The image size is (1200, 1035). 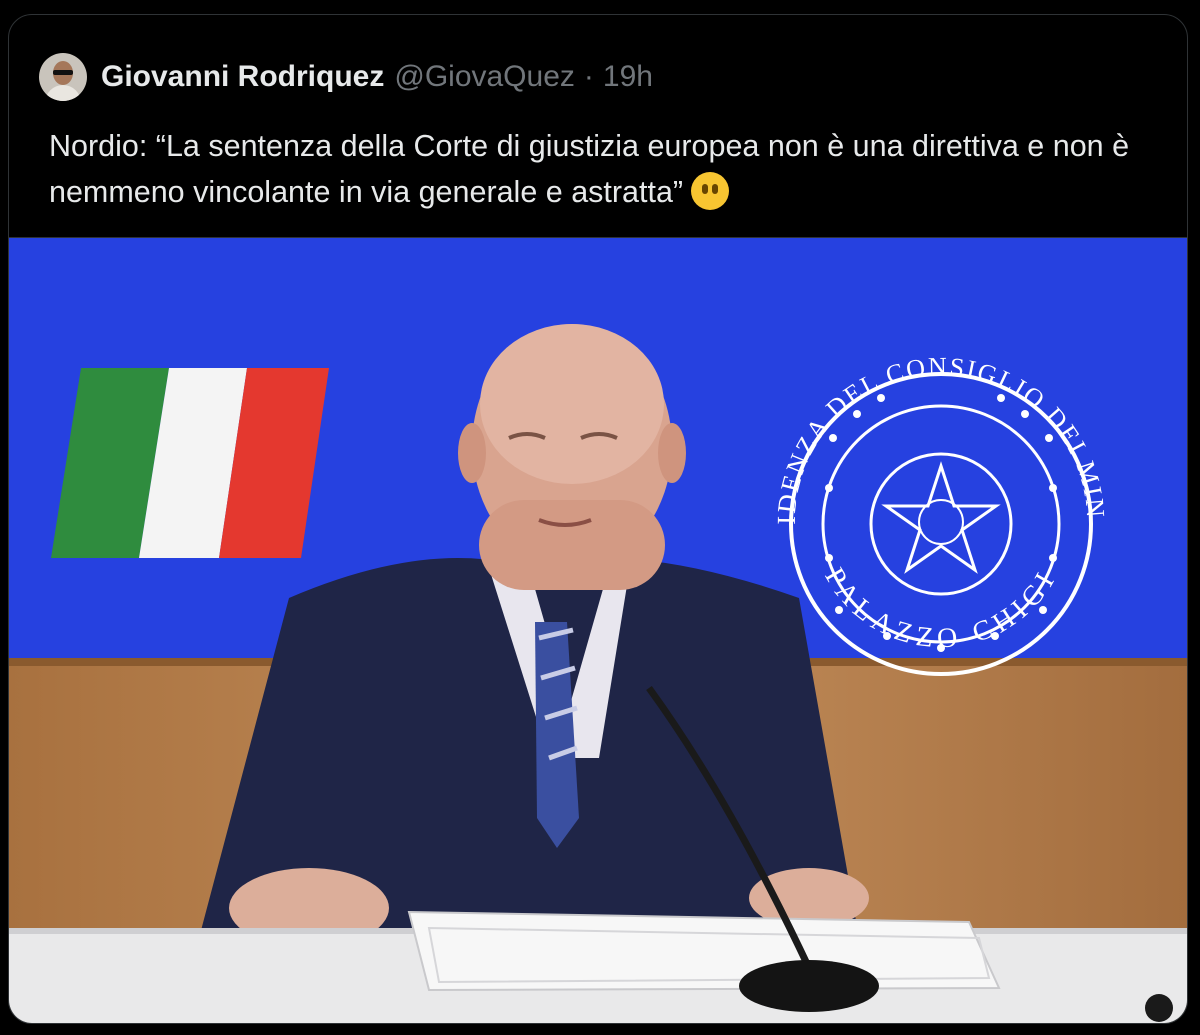 I want to click on author-handle: @GiovaQuez, so click(x=484, y=77).